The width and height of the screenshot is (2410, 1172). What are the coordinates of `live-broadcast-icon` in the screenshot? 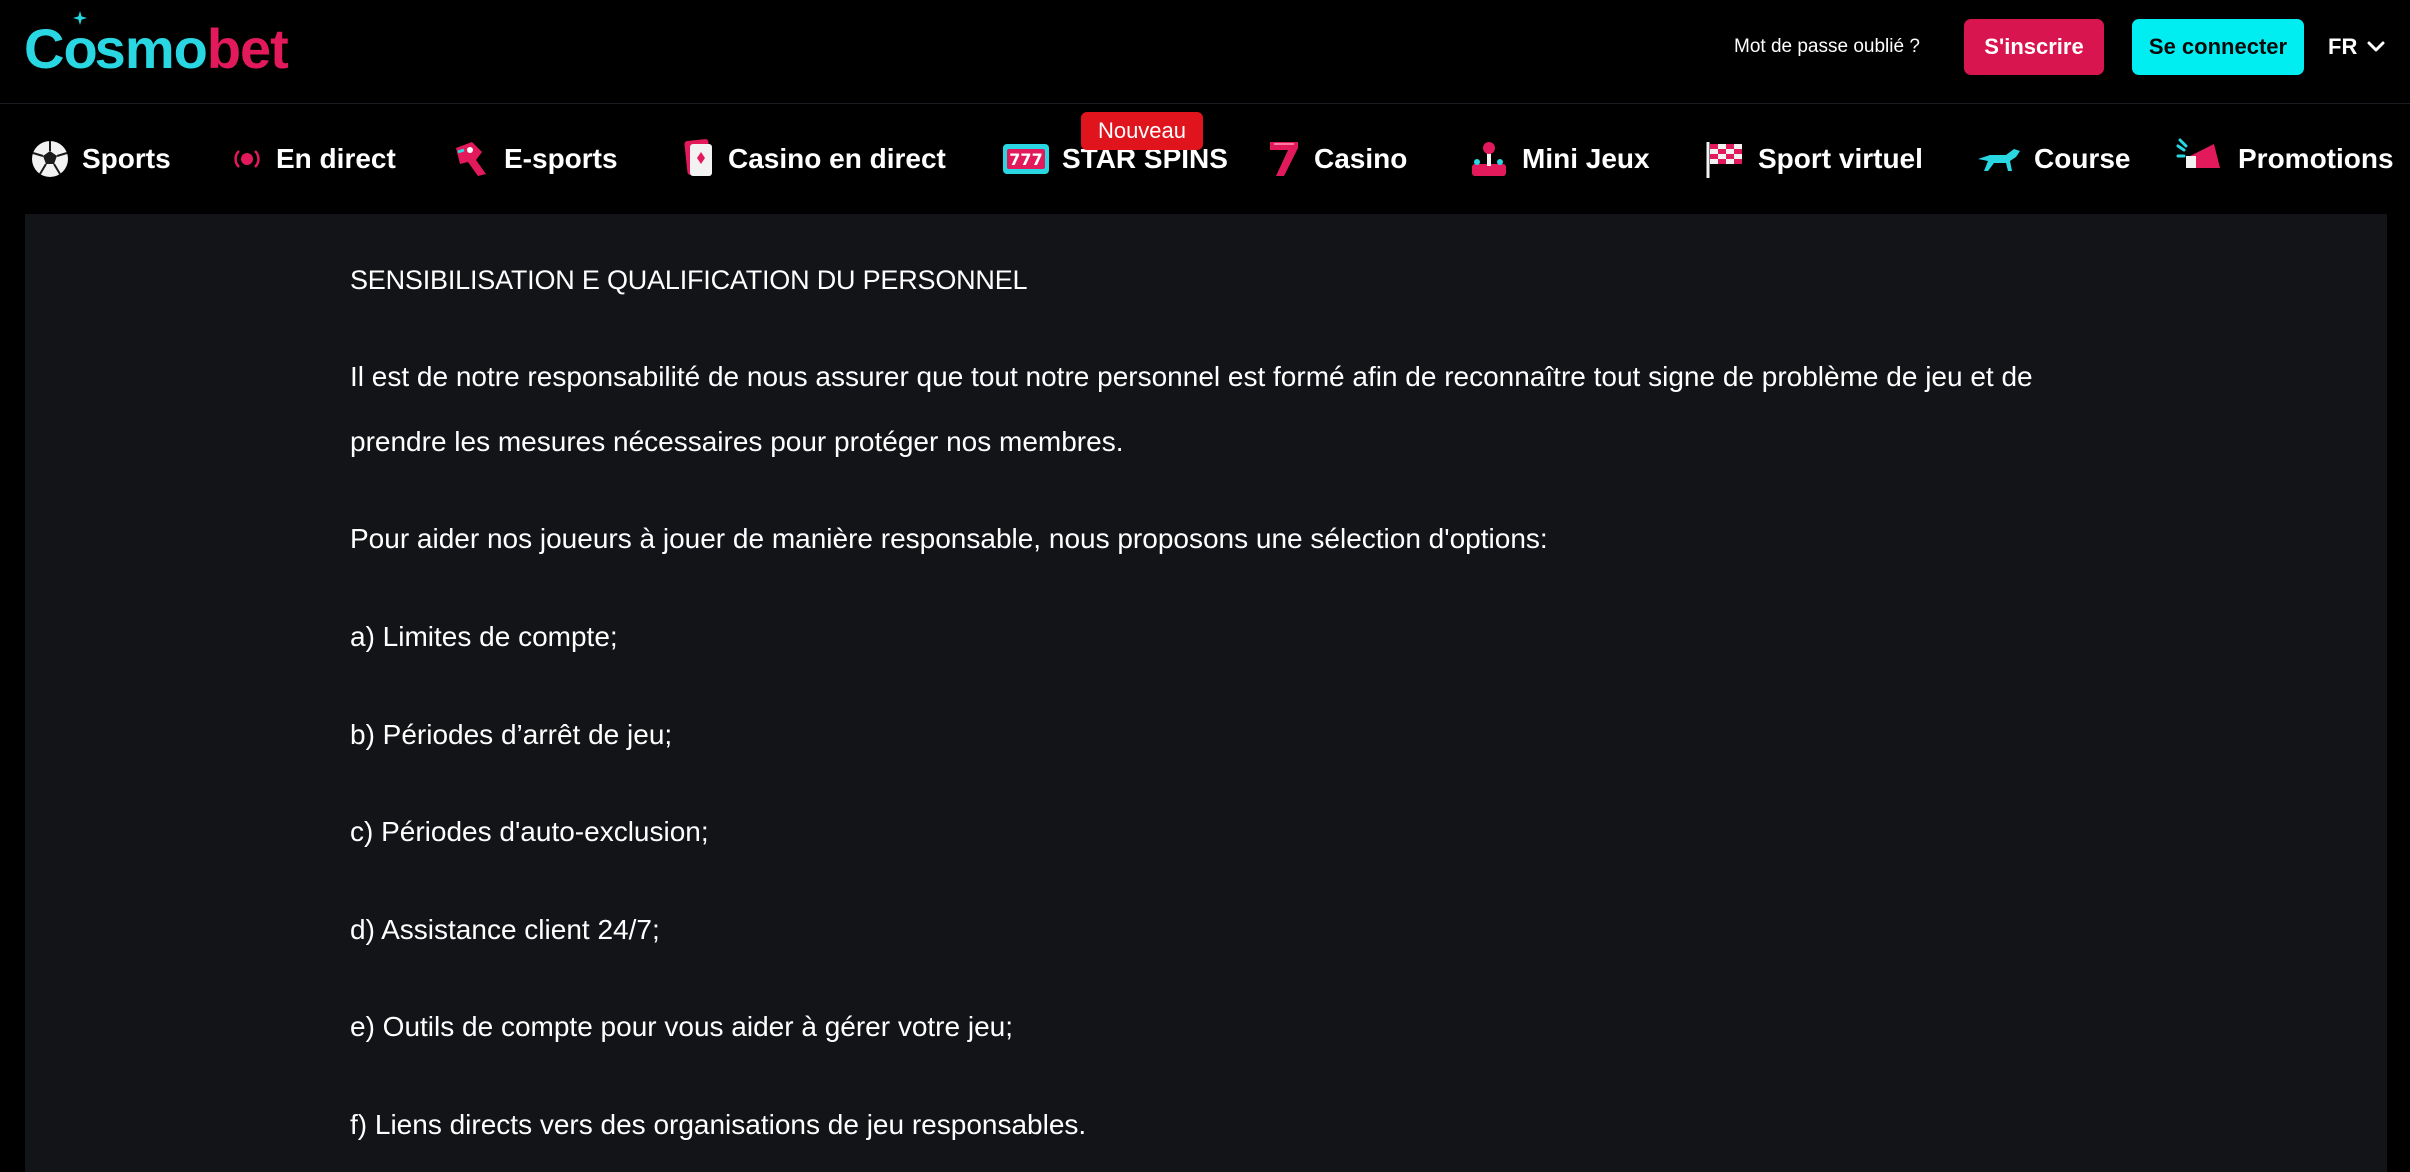 It's located at (247, 159).